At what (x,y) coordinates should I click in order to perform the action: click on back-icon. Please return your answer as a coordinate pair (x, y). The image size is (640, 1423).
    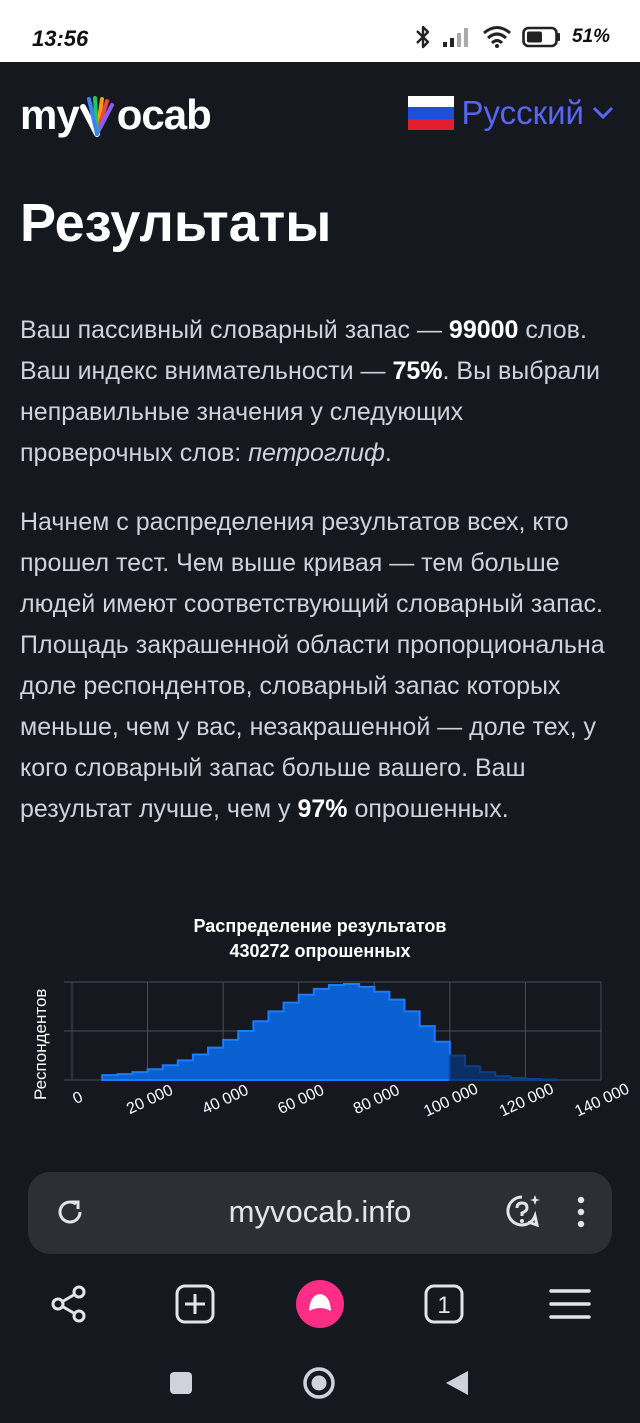
    Looking at the image, I should click on (457, 1383).